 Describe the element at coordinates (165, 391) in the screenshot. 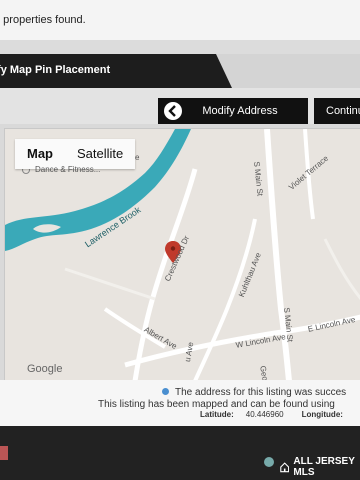

I see `info-icon` at that location.